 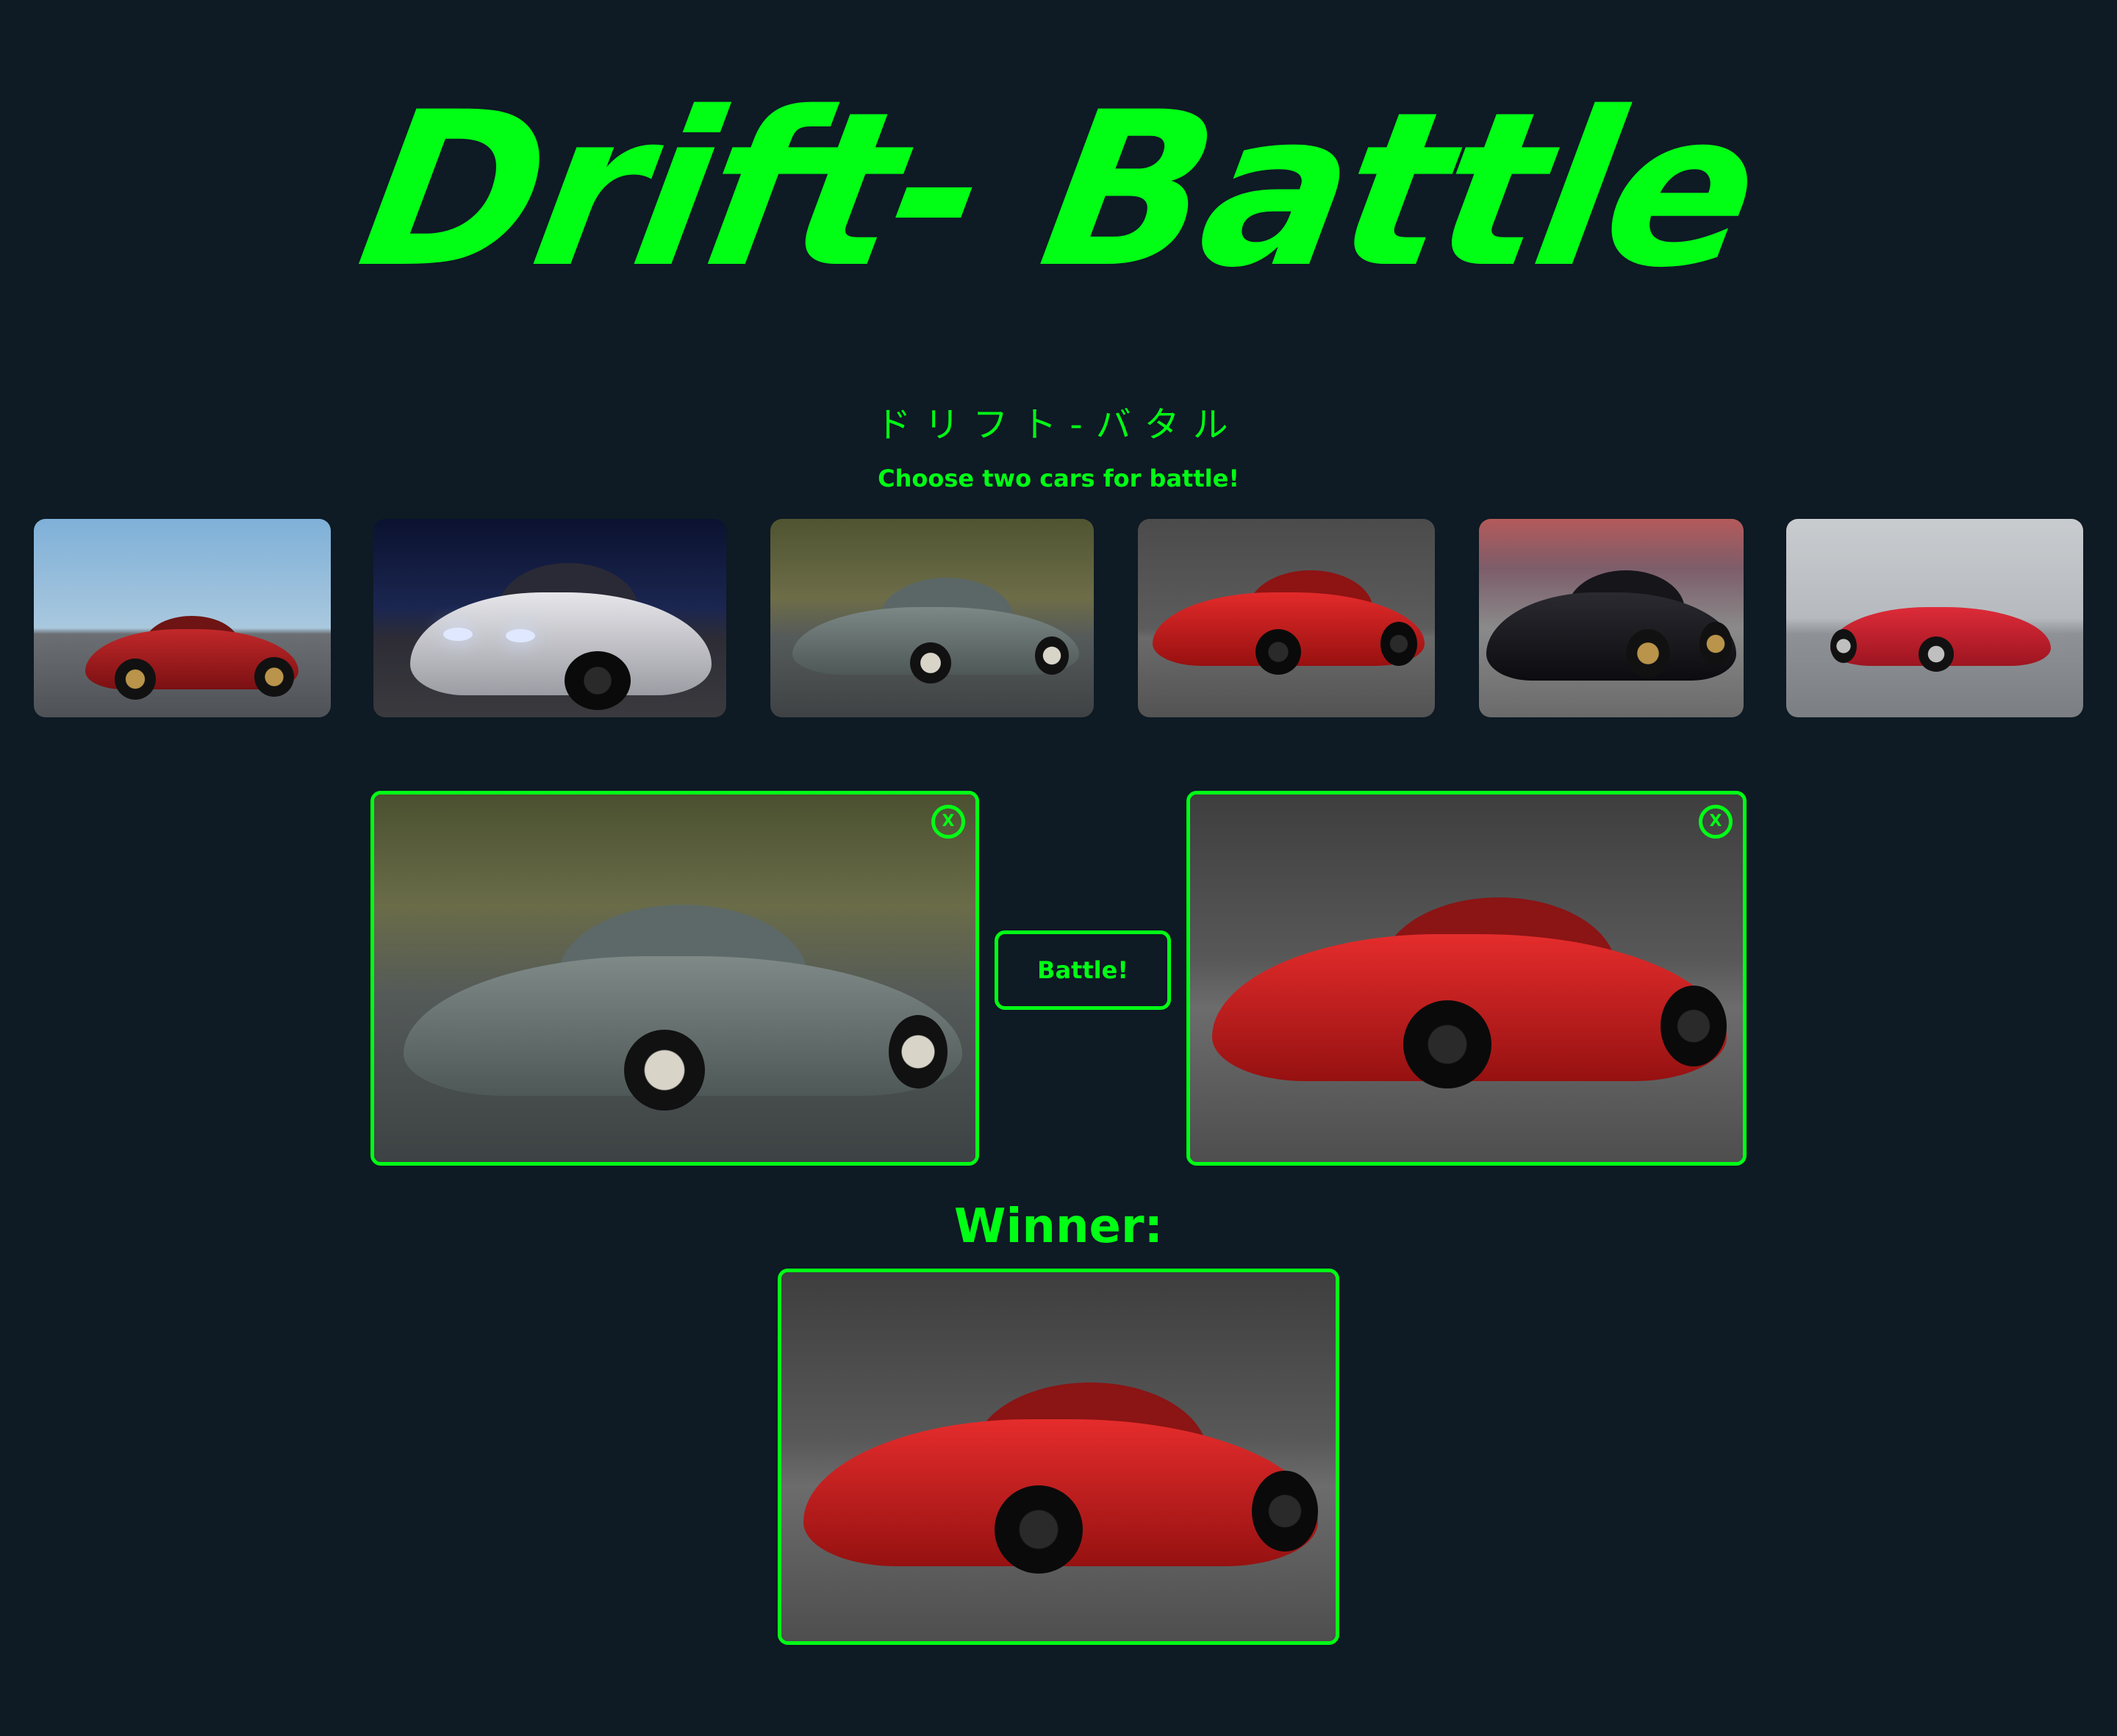 What do you see at coordinates (948, 822) in the screenshot?
I see `remove-left-car-button: X` at bounding box center [948, 822].